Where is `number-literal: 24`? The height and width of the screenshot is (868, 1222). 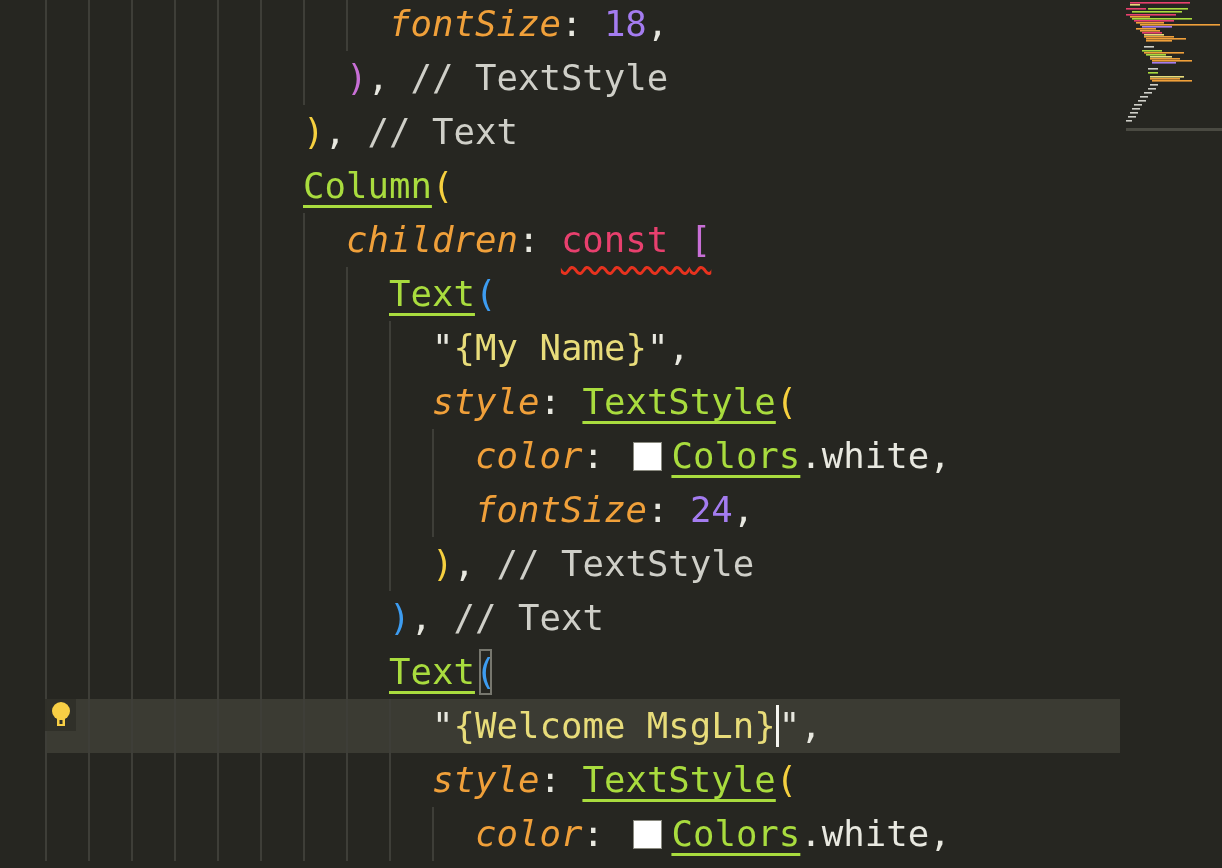
number-literal: 24 is located at coordinates (711, 510).